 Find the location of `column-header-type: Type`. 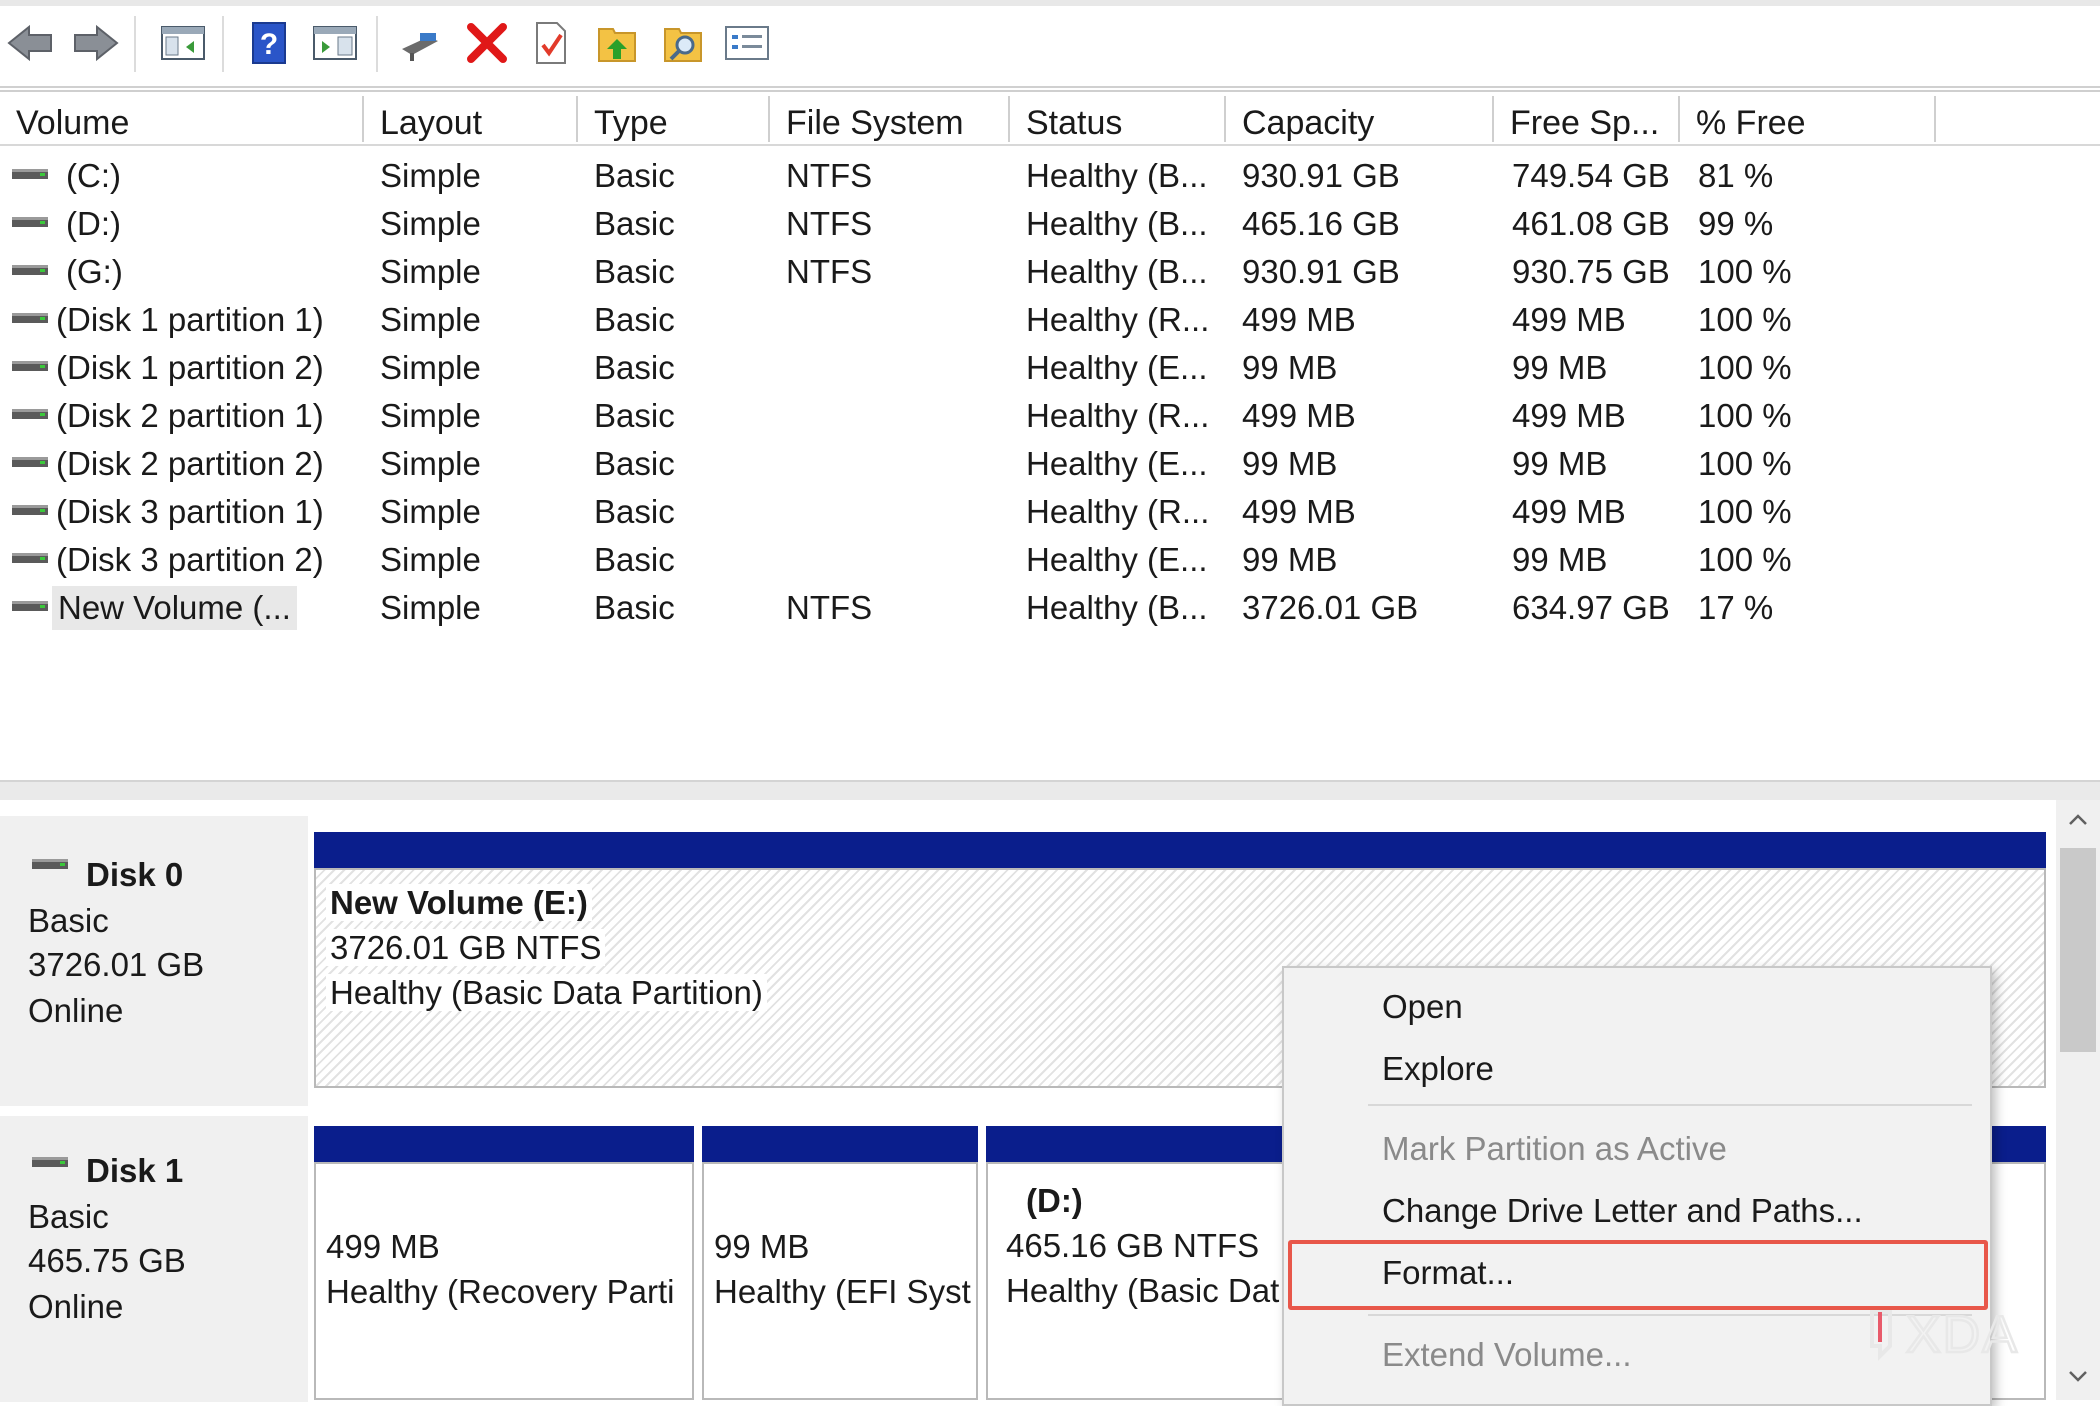

column-header-type: Type is located at coordinates (673, 119).